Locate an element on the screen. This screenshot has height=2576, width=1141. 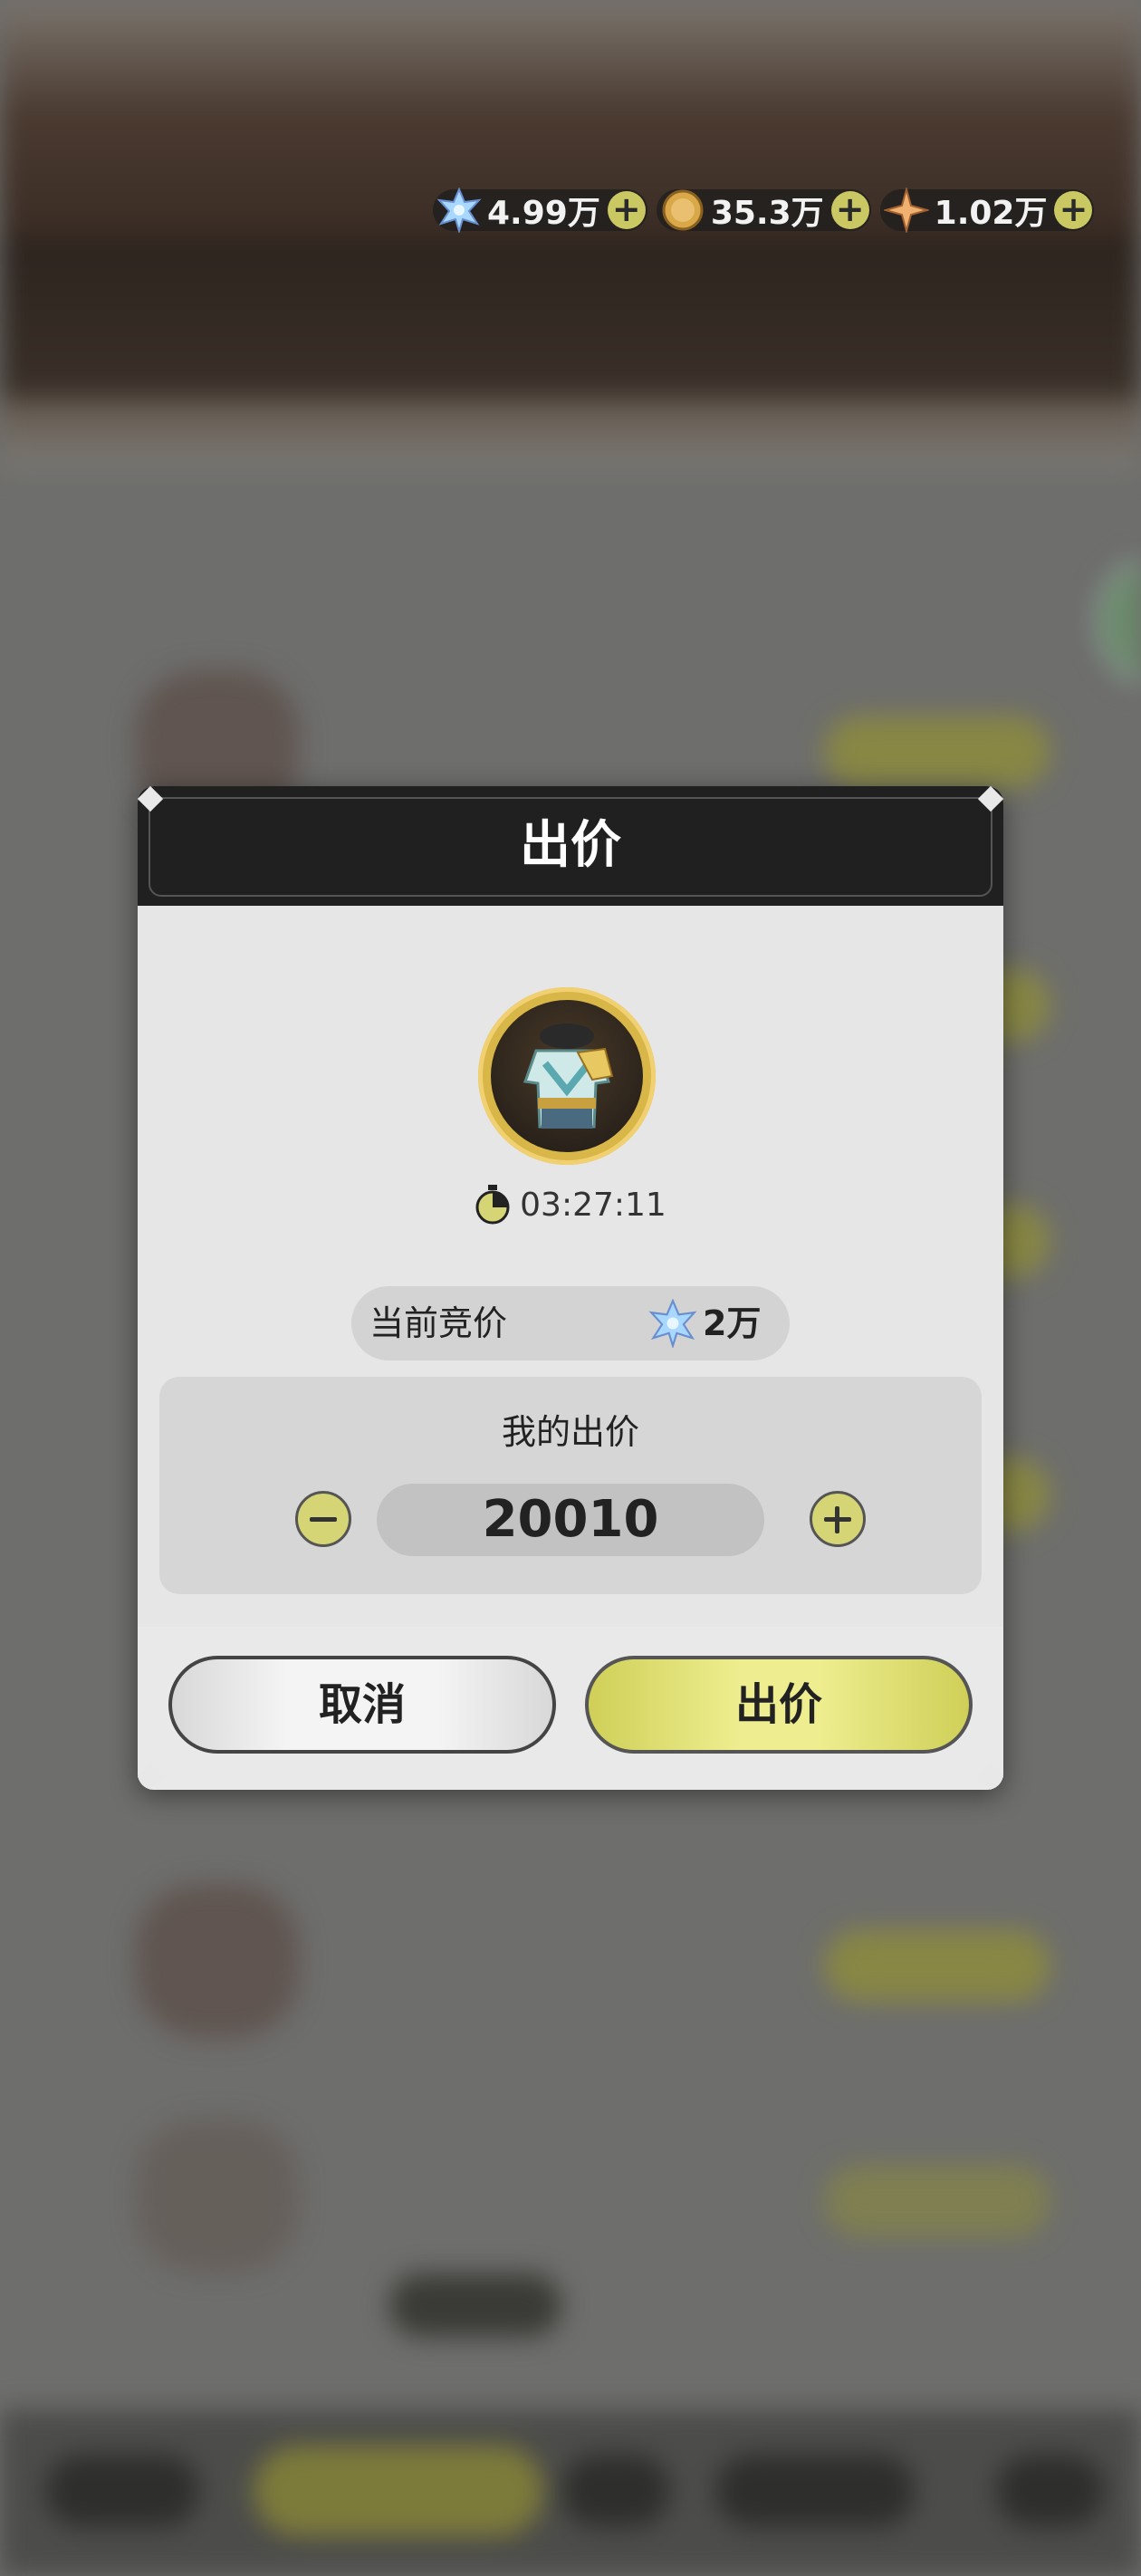
pager is located at coordinates (475, 2305).